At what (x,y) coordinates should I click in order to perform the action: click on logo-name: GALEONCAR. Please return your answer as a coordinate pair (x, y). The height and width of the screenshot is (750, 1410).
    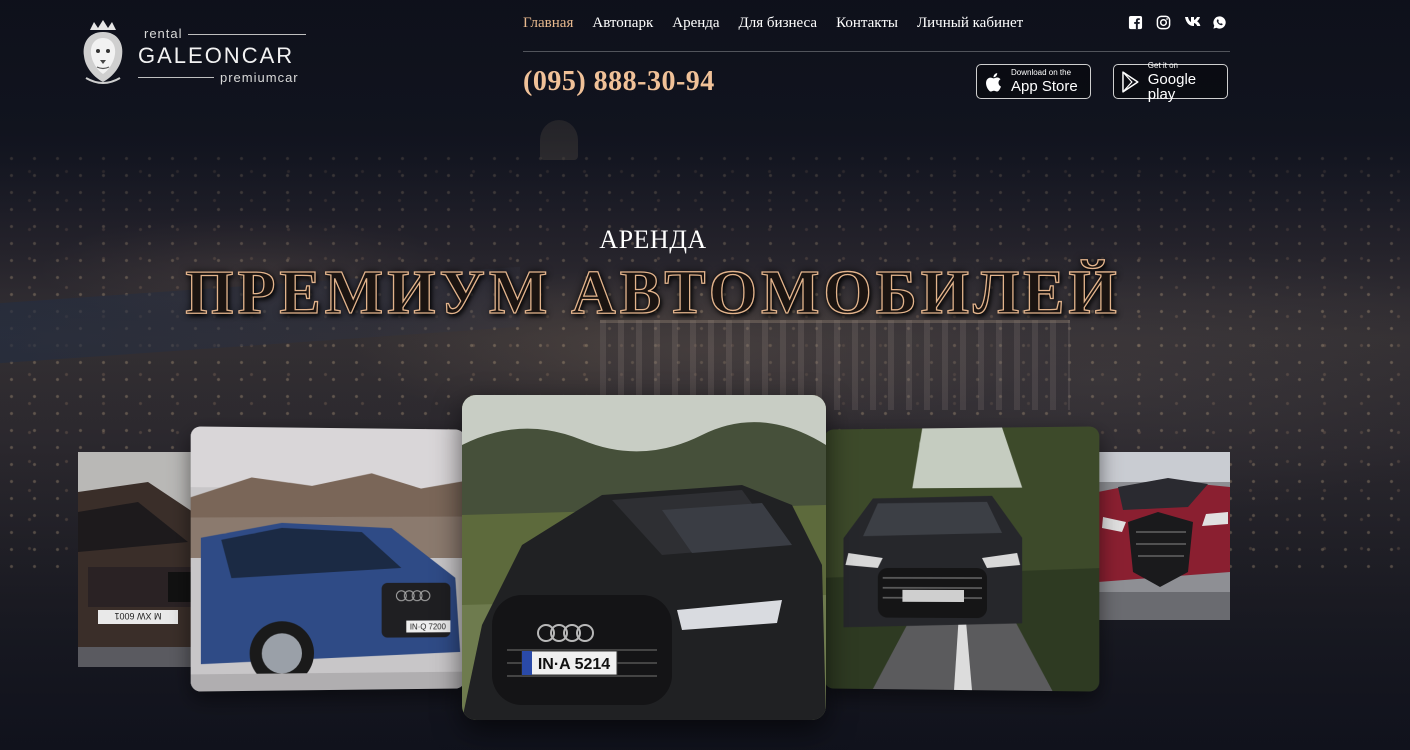
    Looking at the image, I should click on (216, 55).